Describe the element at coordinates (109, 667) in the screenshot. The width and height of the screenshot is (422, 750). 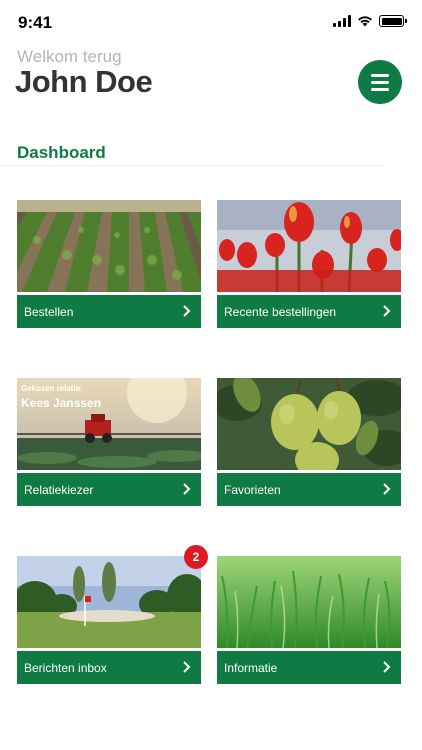
I see `tile-berichten-inbox-bar: Berichten inbox` at that location.